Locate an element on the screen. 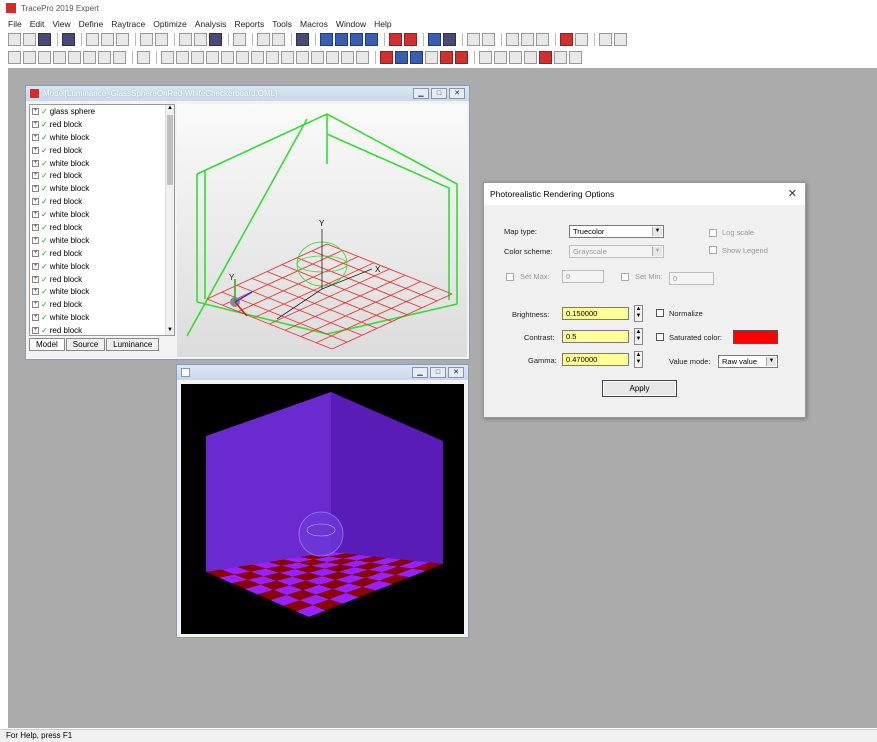 This screenshot has width=877, height=742. zoom-out-icon is located at coordinates (29, 57).